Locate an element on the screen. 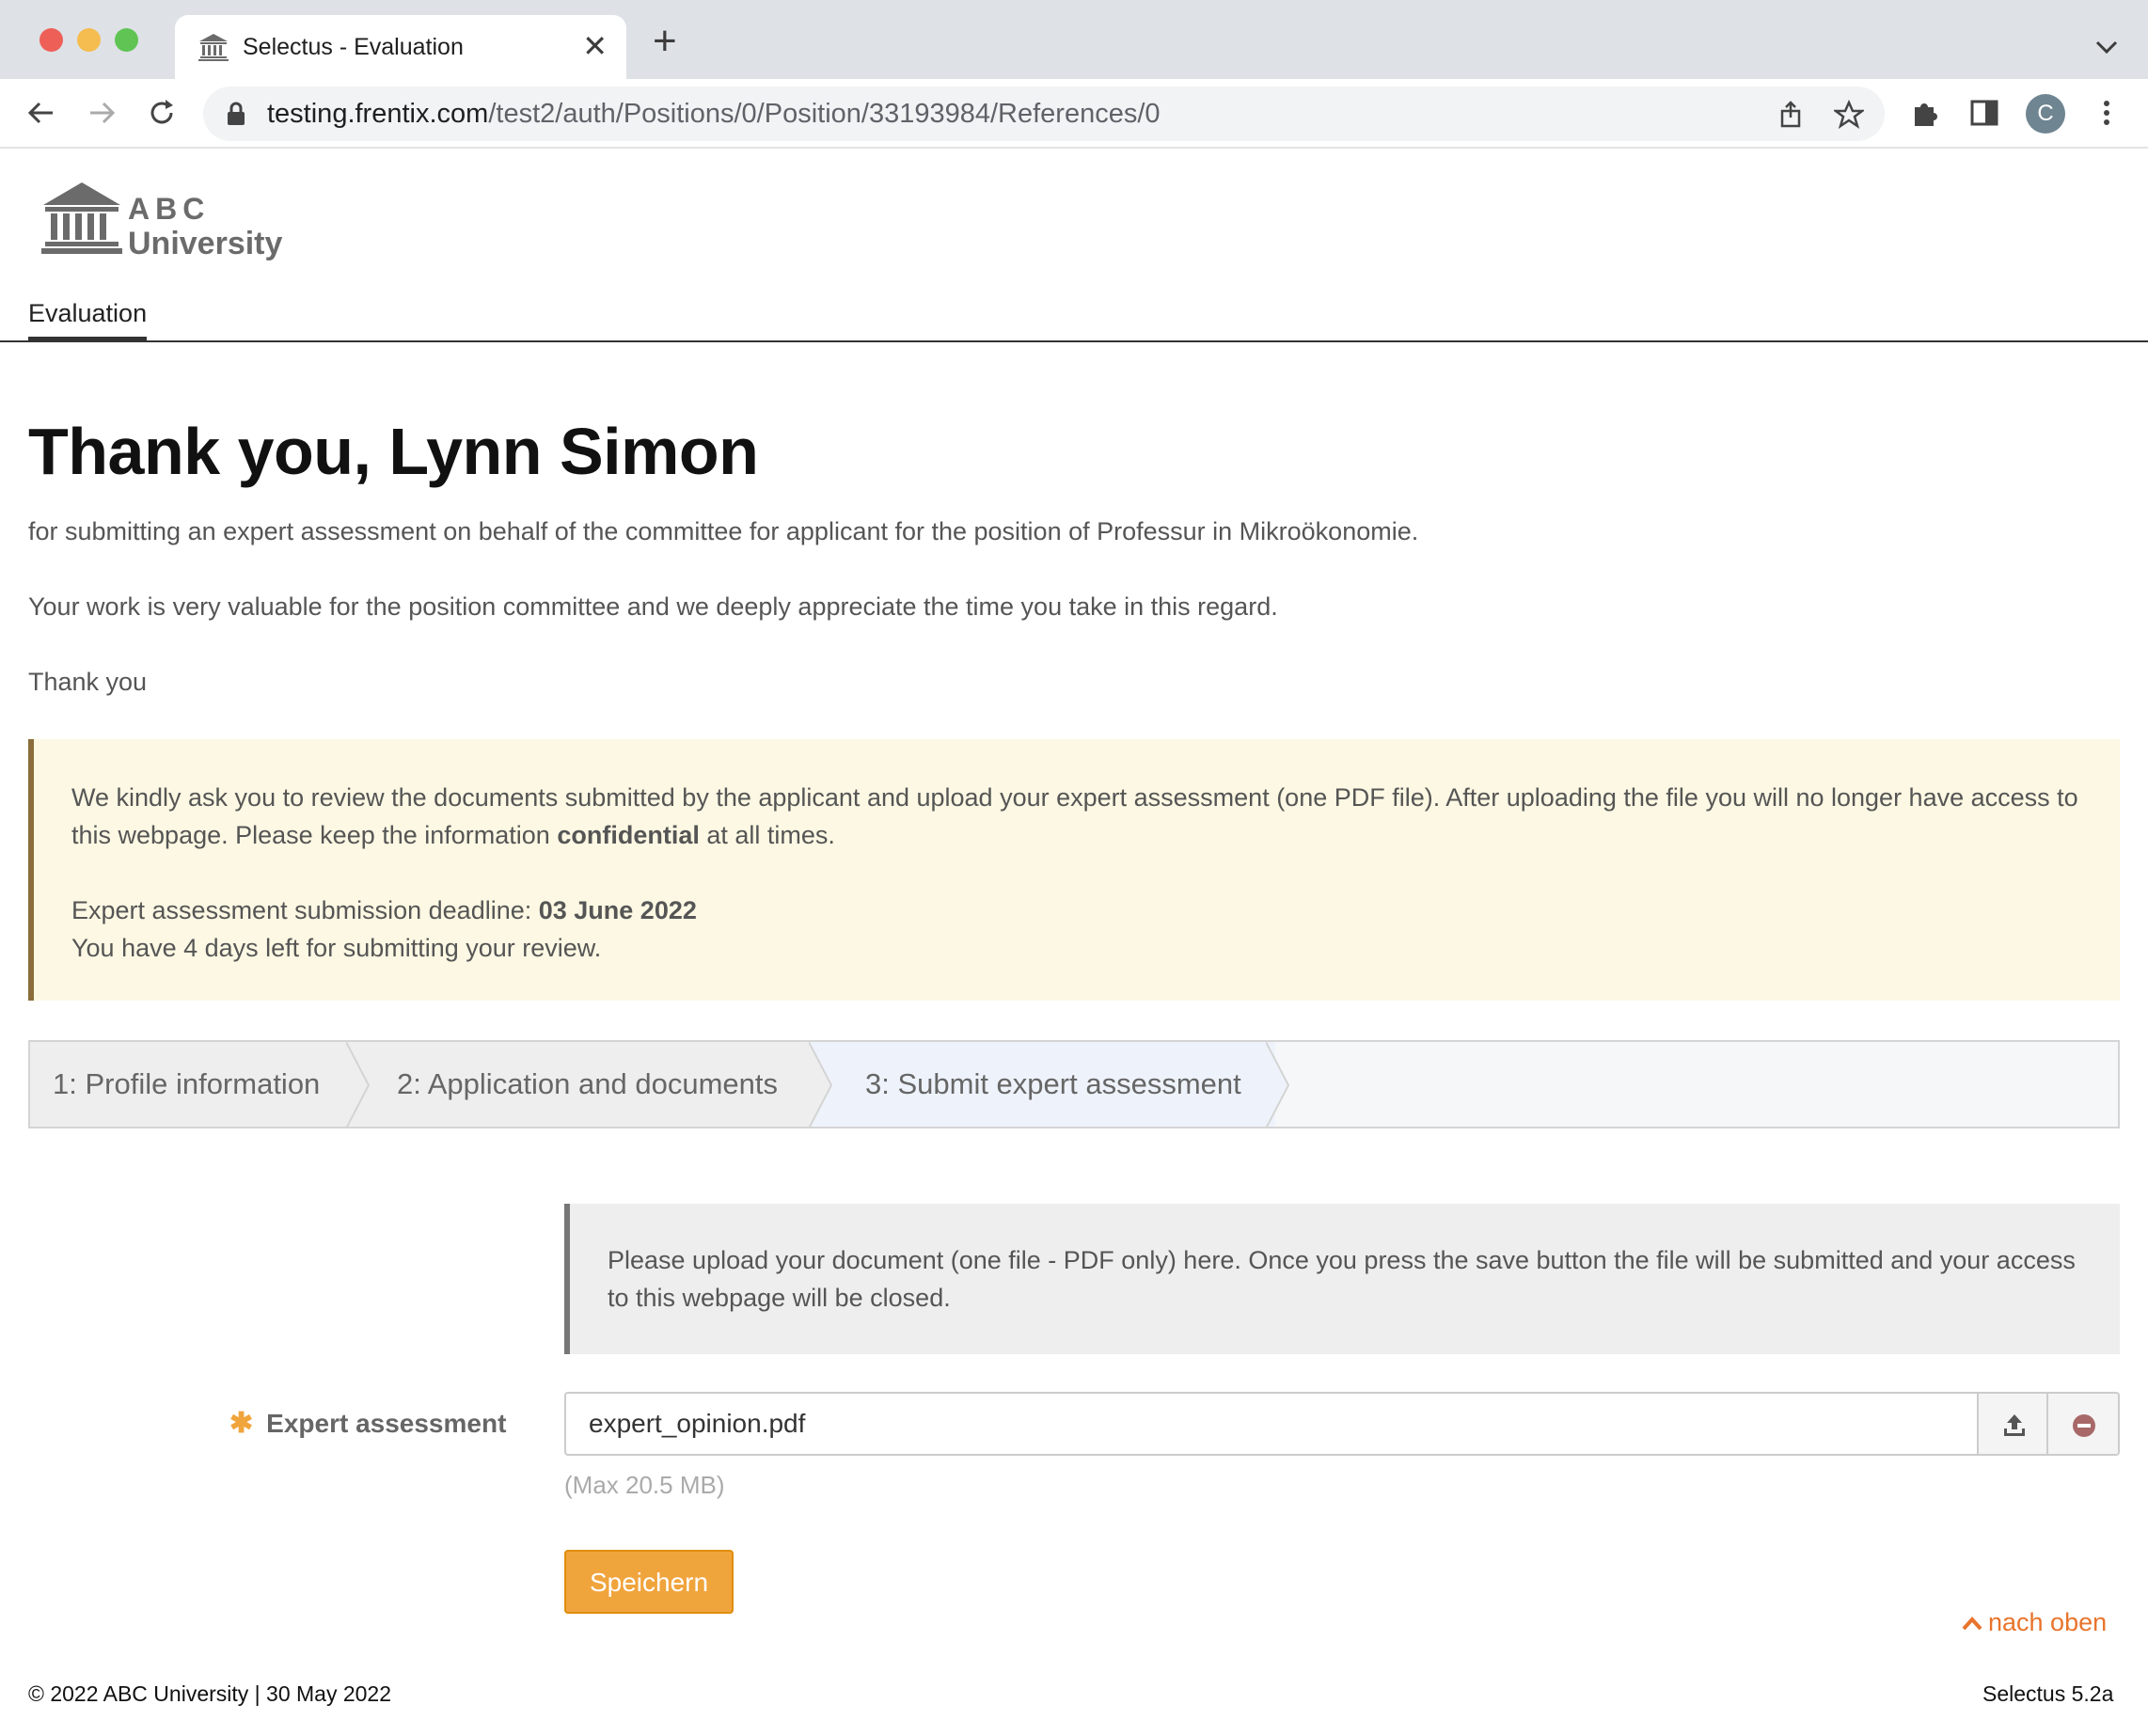 The width and height of the screenshot is (2148, 1736). step-application-documents: 2: Application and documents is located at coordinates (588, 1084).